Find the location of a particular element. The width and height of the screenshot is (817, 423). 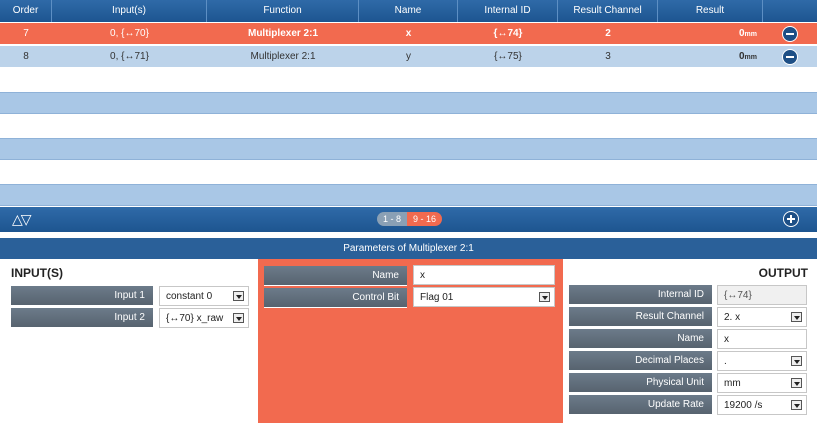

col-result-channel-header: Result Channel is located at coordinates (608, 11).